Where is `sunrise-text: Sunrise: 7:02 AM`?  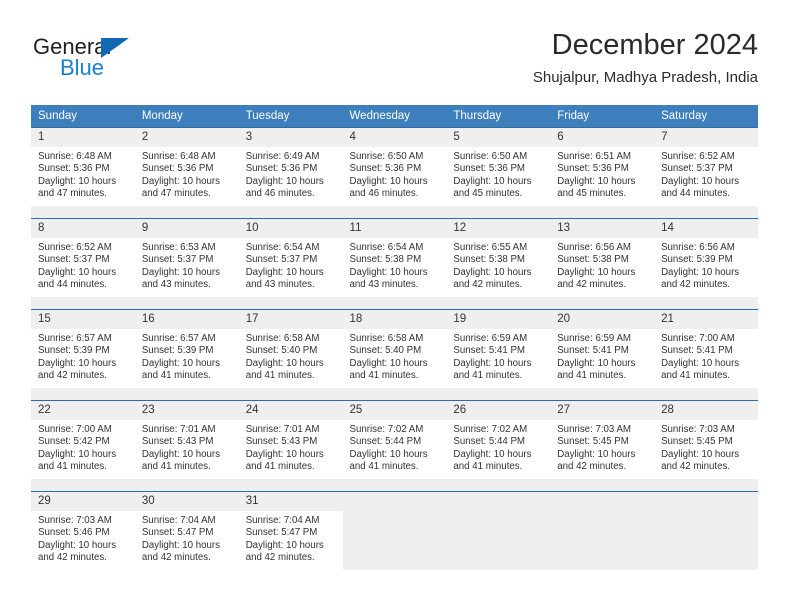 sunrise-text: Sunrise: 7:02 AM is located at coordinates (386, 429).